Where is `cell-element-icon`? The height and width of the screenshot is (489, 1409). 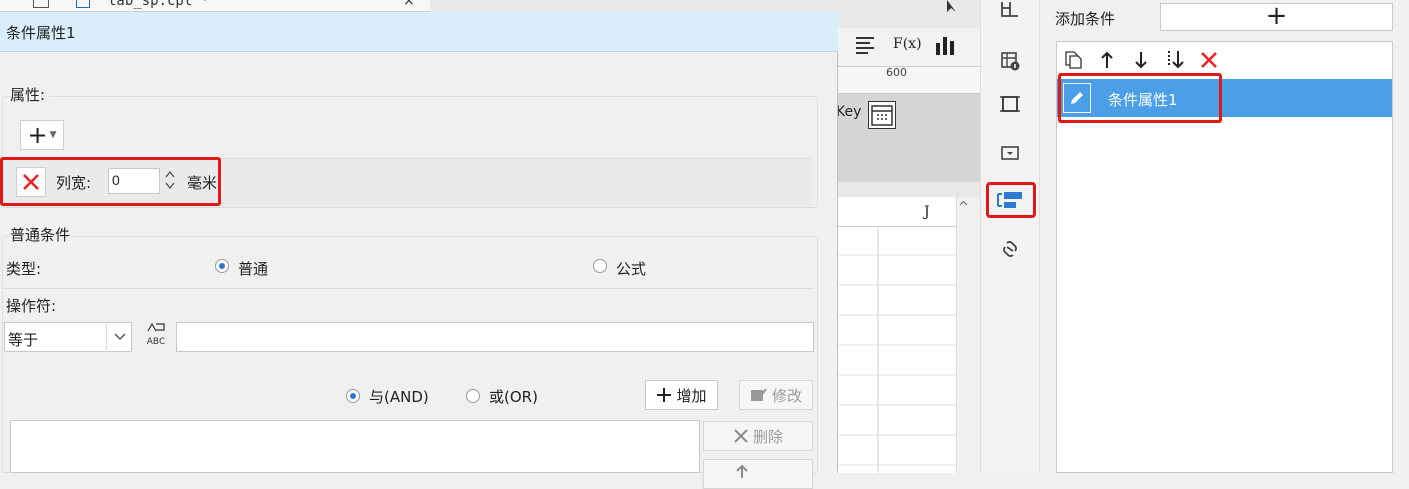
cell-element-icon is located at coordinates (1010, 13).